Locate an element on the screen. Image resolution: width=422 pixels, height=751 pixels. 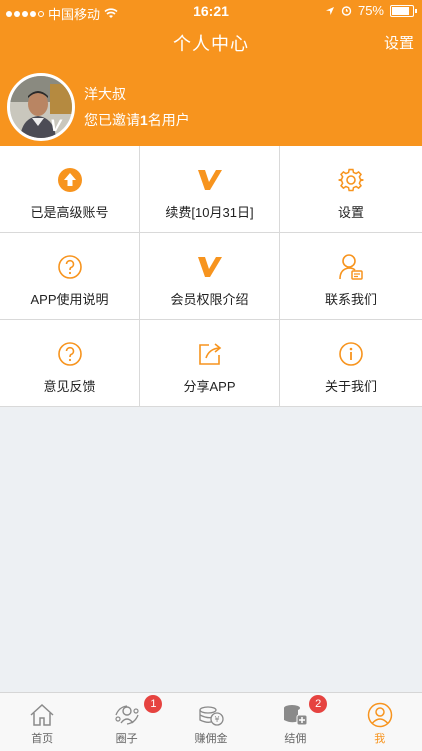
alarm-icon is located at coordinates (346, 11).